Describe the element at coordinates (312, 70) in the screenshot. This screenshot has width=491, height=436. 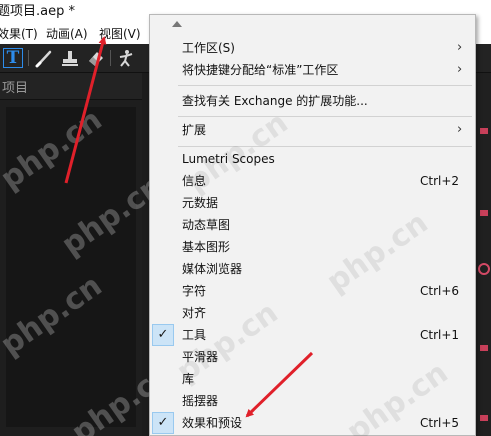
I see `menu-item-assign-shortcuts: 将快捷键分配给“标准”工作区 ›` at that location.